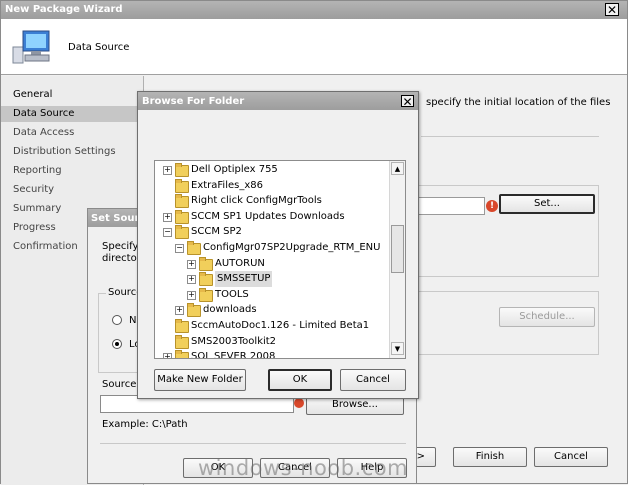  What do you see at coordinates (292, 247) in the screenshot?
I see `tree-item-label: ConfigMgr07SP2Upgrade_RTM_ENU` at bounding box center [292, 247].